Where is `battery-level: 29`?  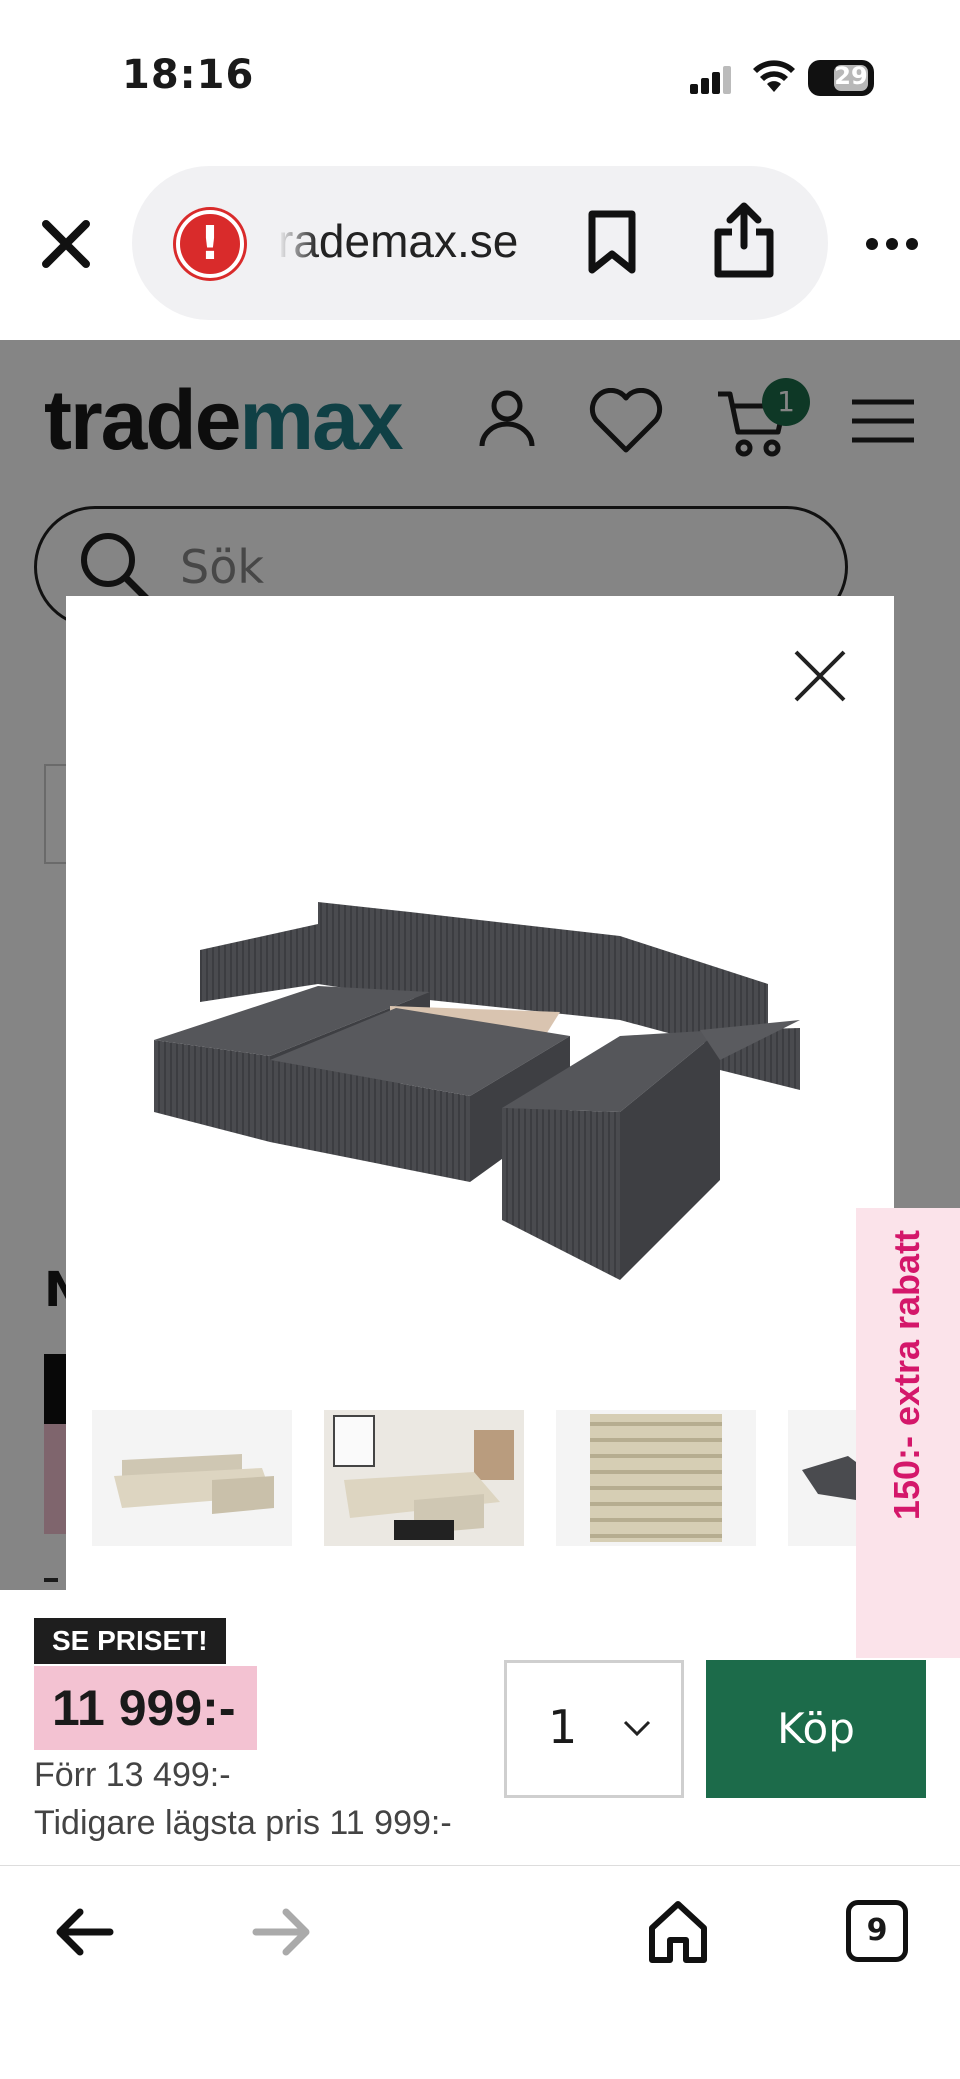 battery-level: 29 is located at coordinates (851, 76).